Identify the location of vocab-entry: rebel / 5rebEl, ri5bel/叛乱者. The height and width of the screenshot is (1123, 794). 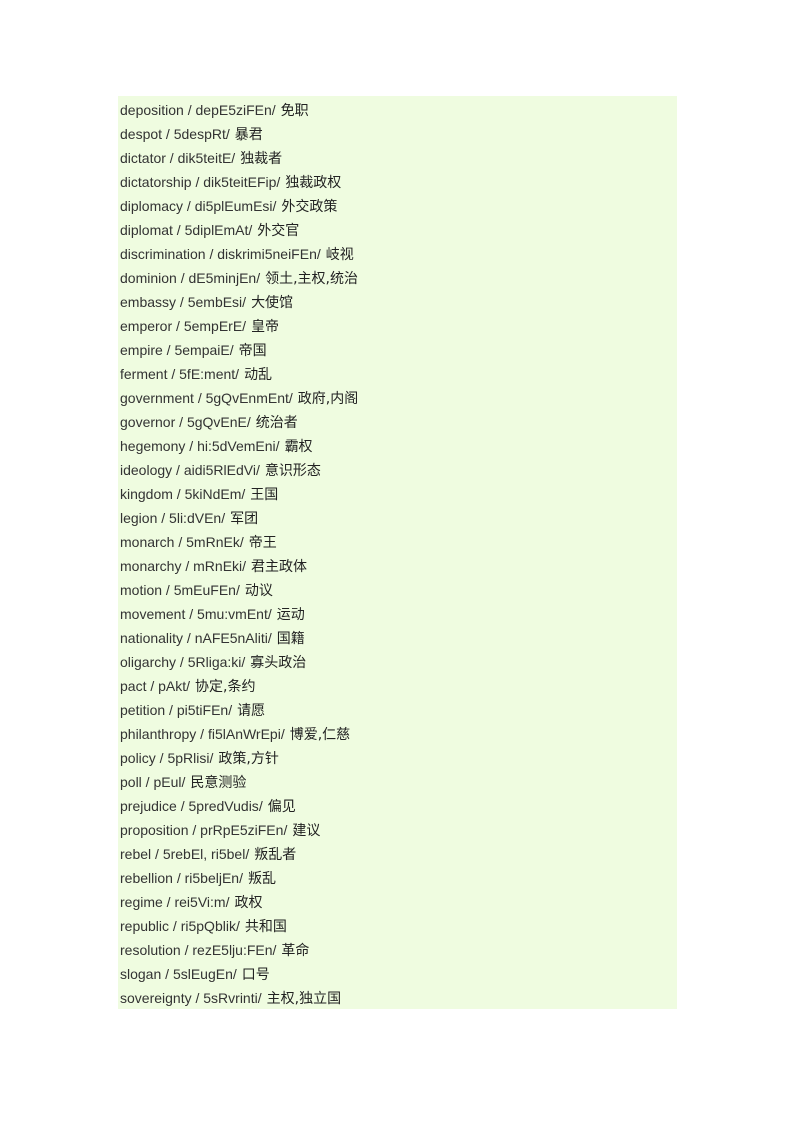
(397, 854).